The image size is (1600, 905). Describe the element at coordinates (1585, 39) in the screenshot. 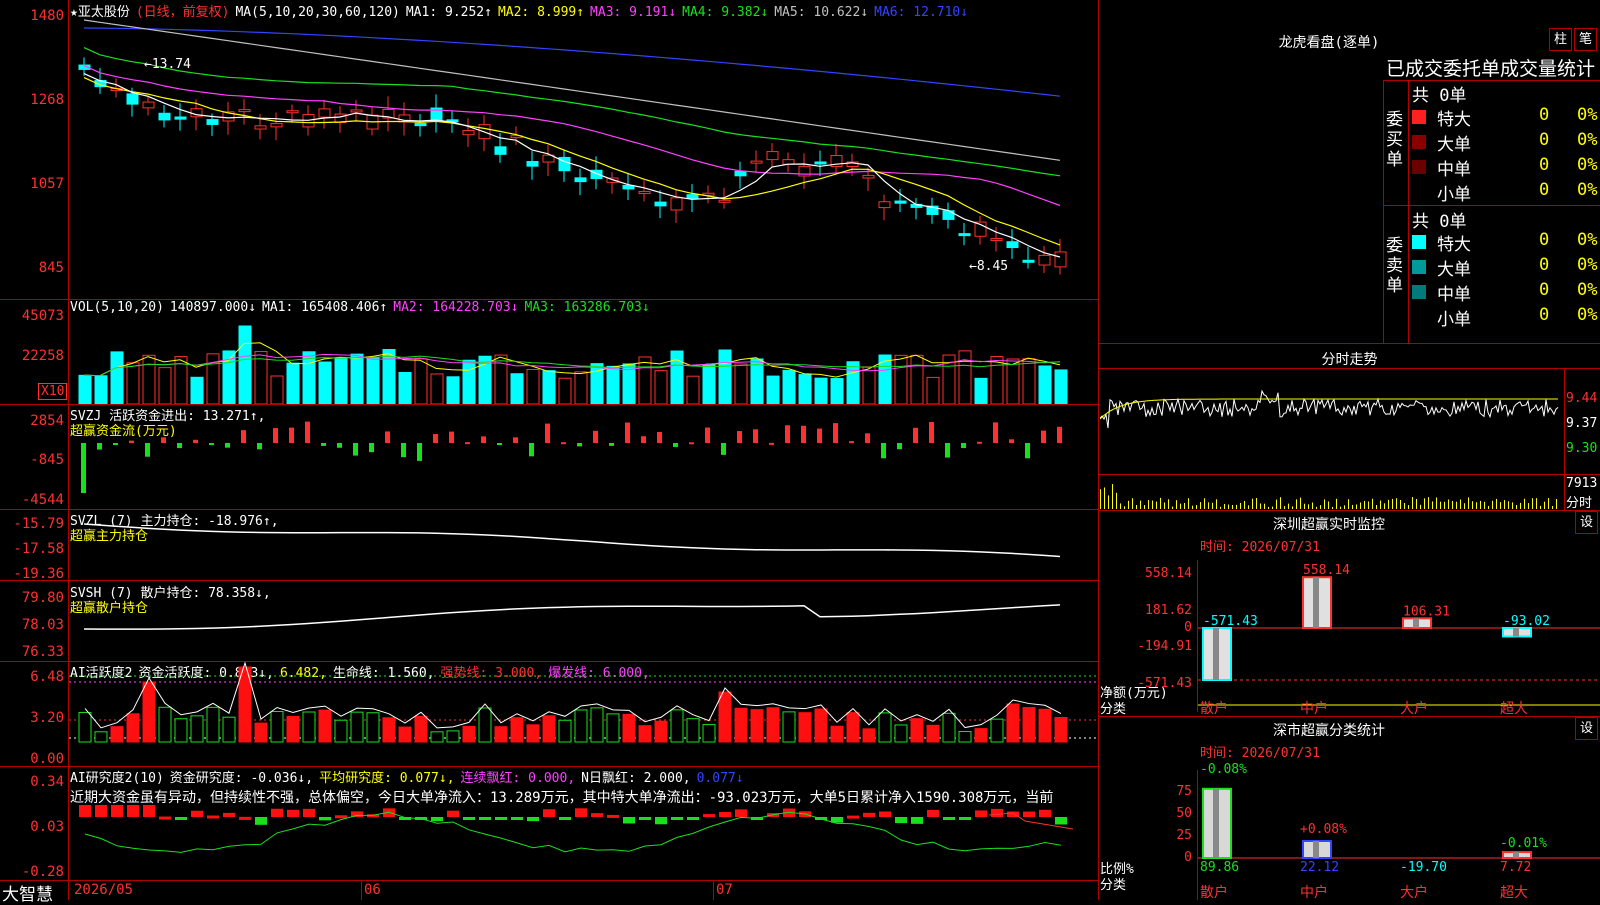

I see `line-mode-button: 笔` at that location.